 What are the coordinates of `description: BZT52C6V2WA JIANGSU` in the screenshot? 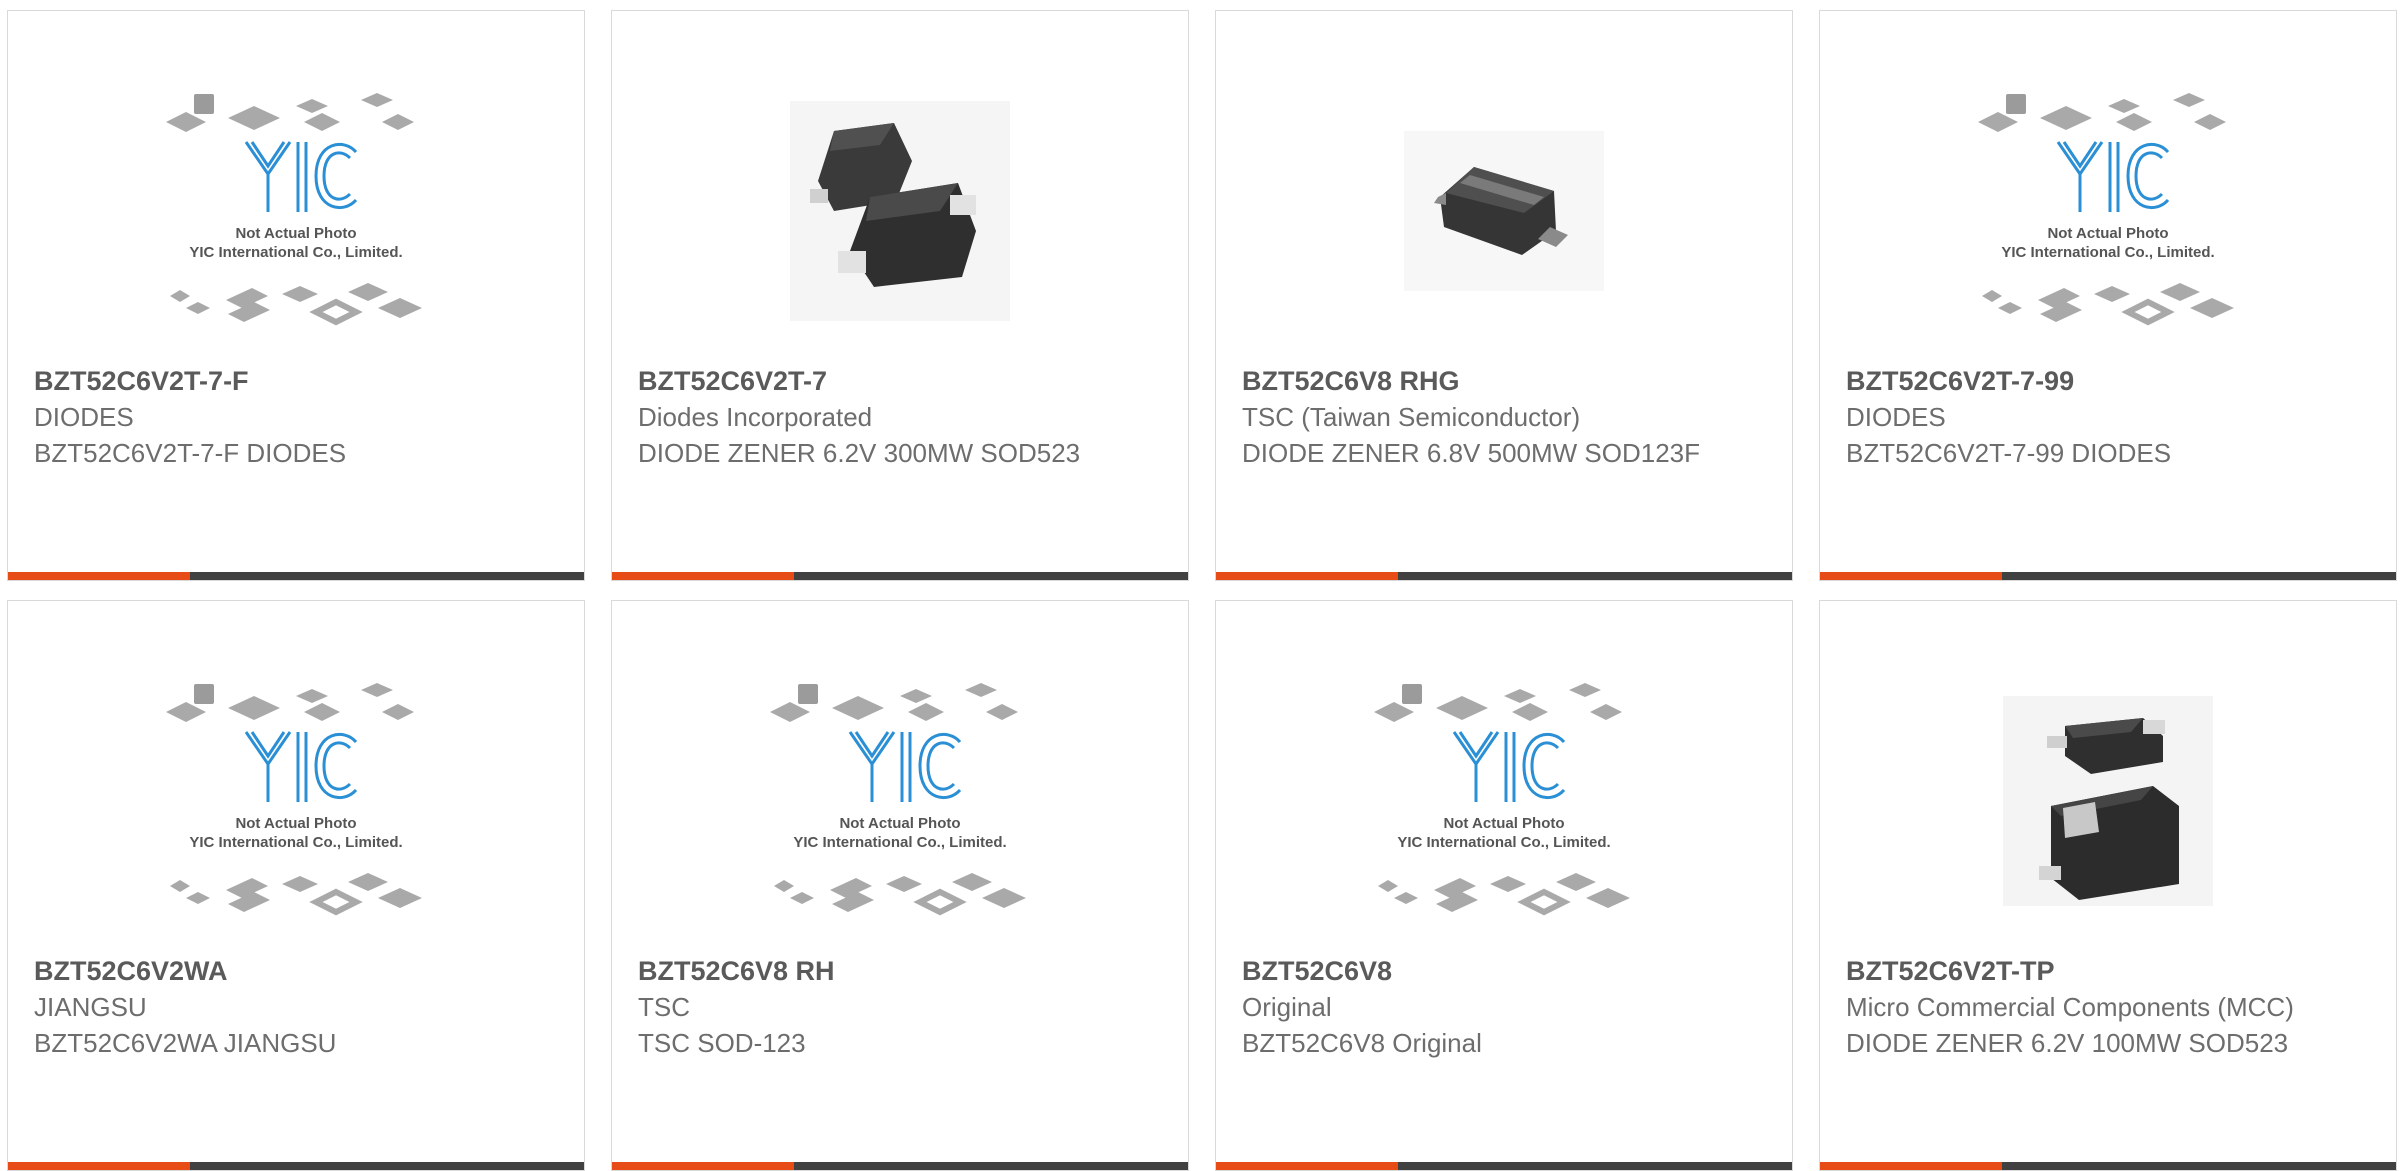 It's located at (185, 1043).